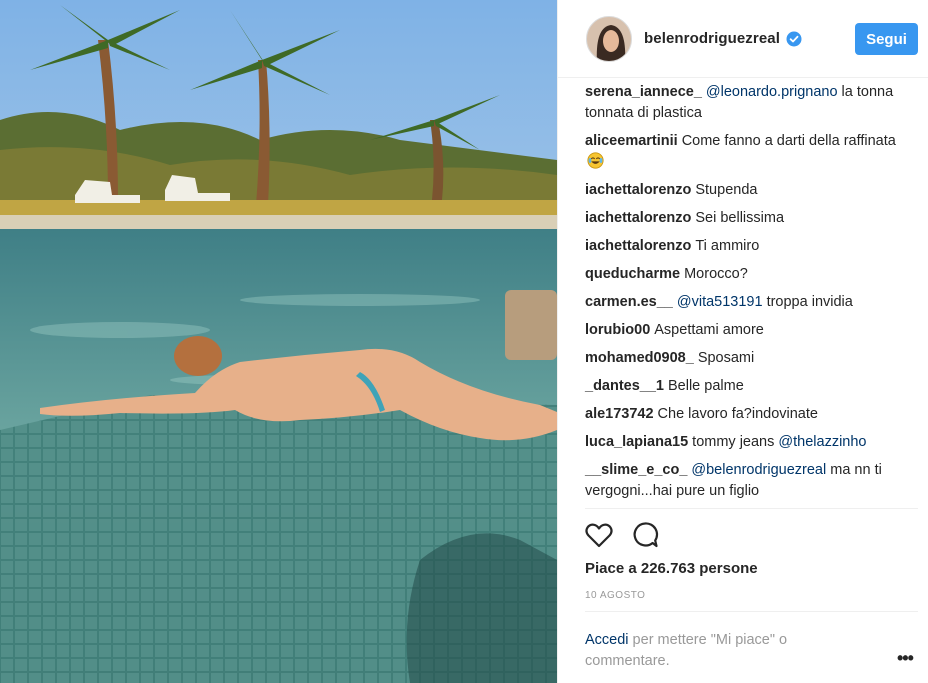 Image resolution: width=928 pixels, height=683 pixels. I want to click on login-link: Accedi, so click(607, 640).